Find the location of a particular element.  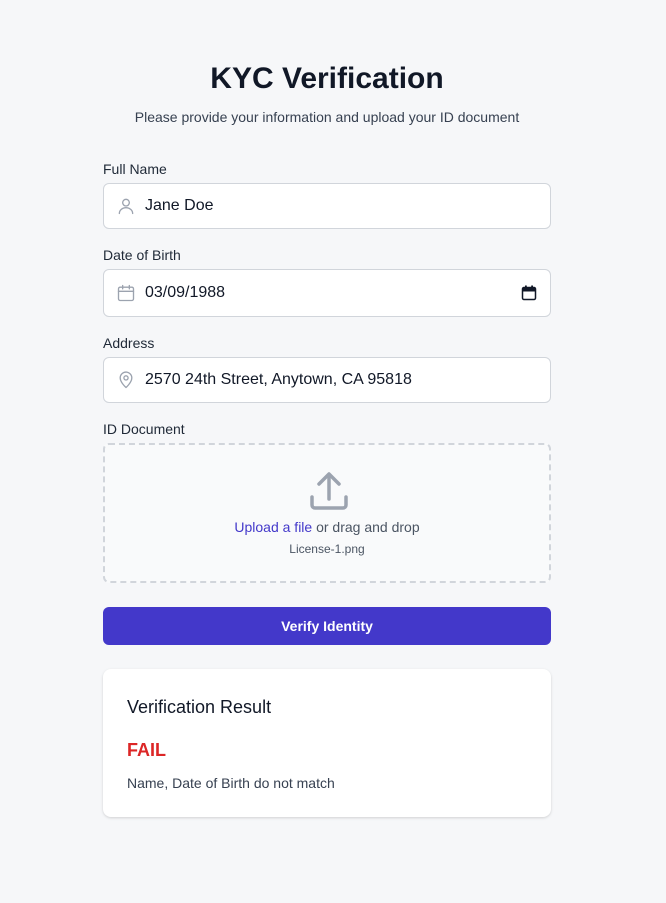

full-name-field: Jane Doe is located at coordinates (327, 206).